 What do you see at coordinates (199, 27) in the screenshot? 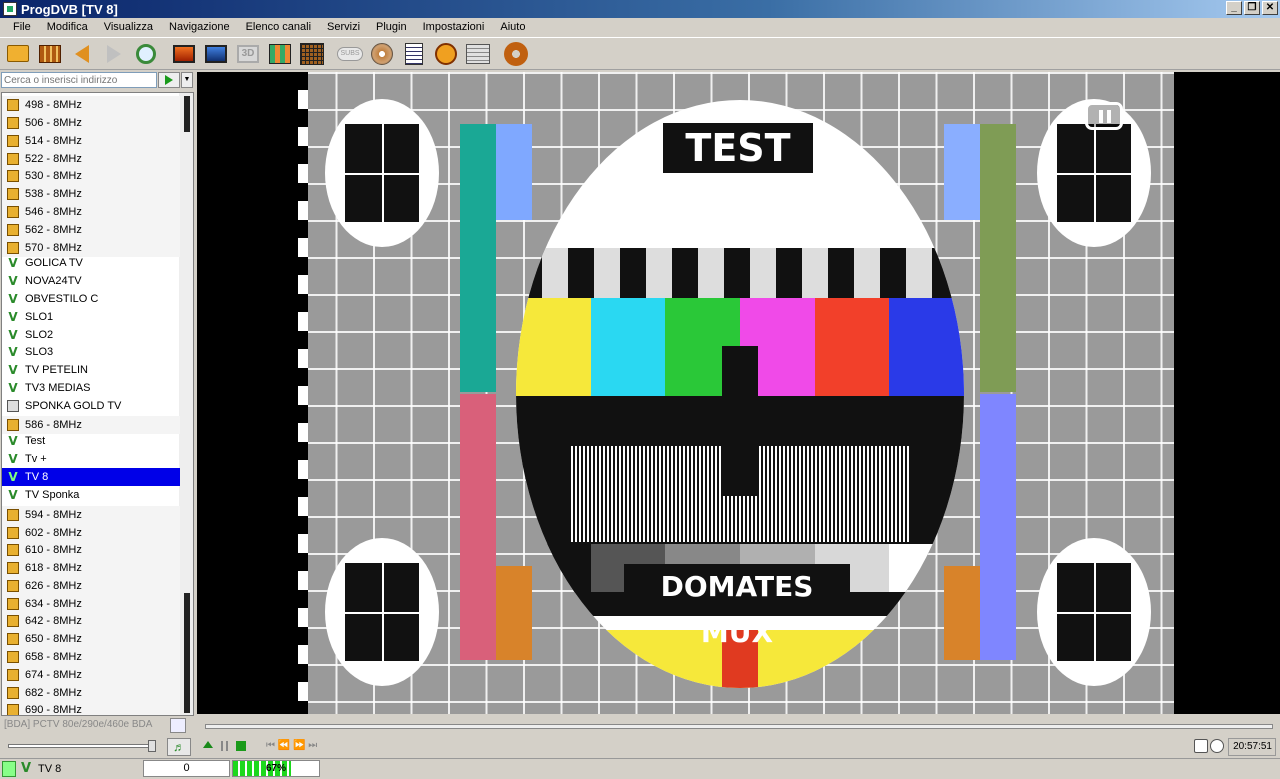
I see `menu-navigazione: Navigazione` at bounding box center [199, 27].